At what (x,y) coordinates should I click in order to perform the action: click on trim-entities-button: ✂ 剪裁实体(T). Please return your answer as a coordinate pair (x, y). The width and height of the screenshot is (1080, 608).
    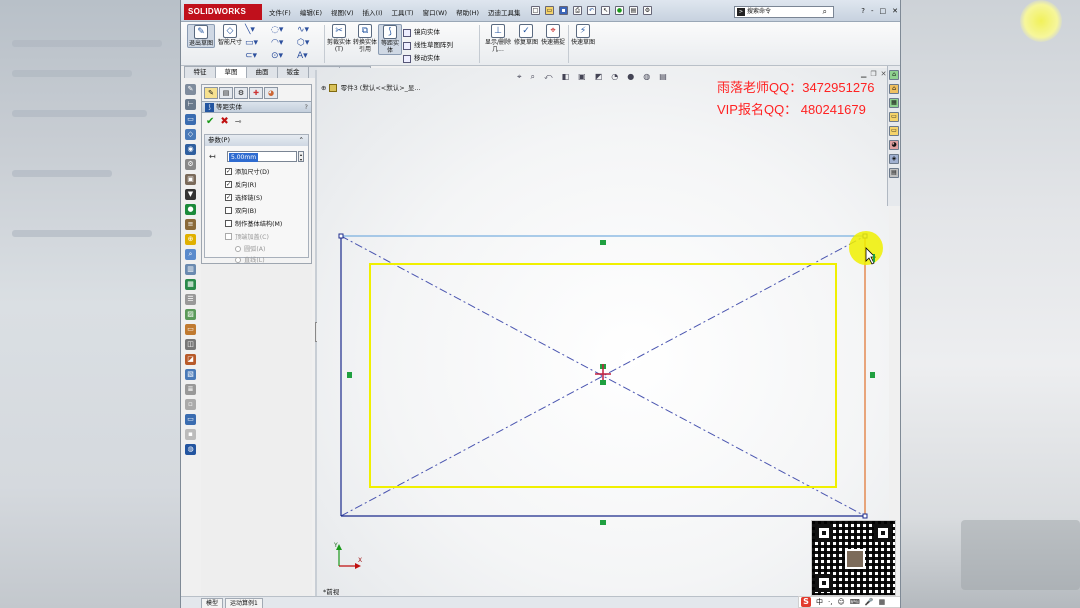
    Looking at the image, I should click on (339, 38).